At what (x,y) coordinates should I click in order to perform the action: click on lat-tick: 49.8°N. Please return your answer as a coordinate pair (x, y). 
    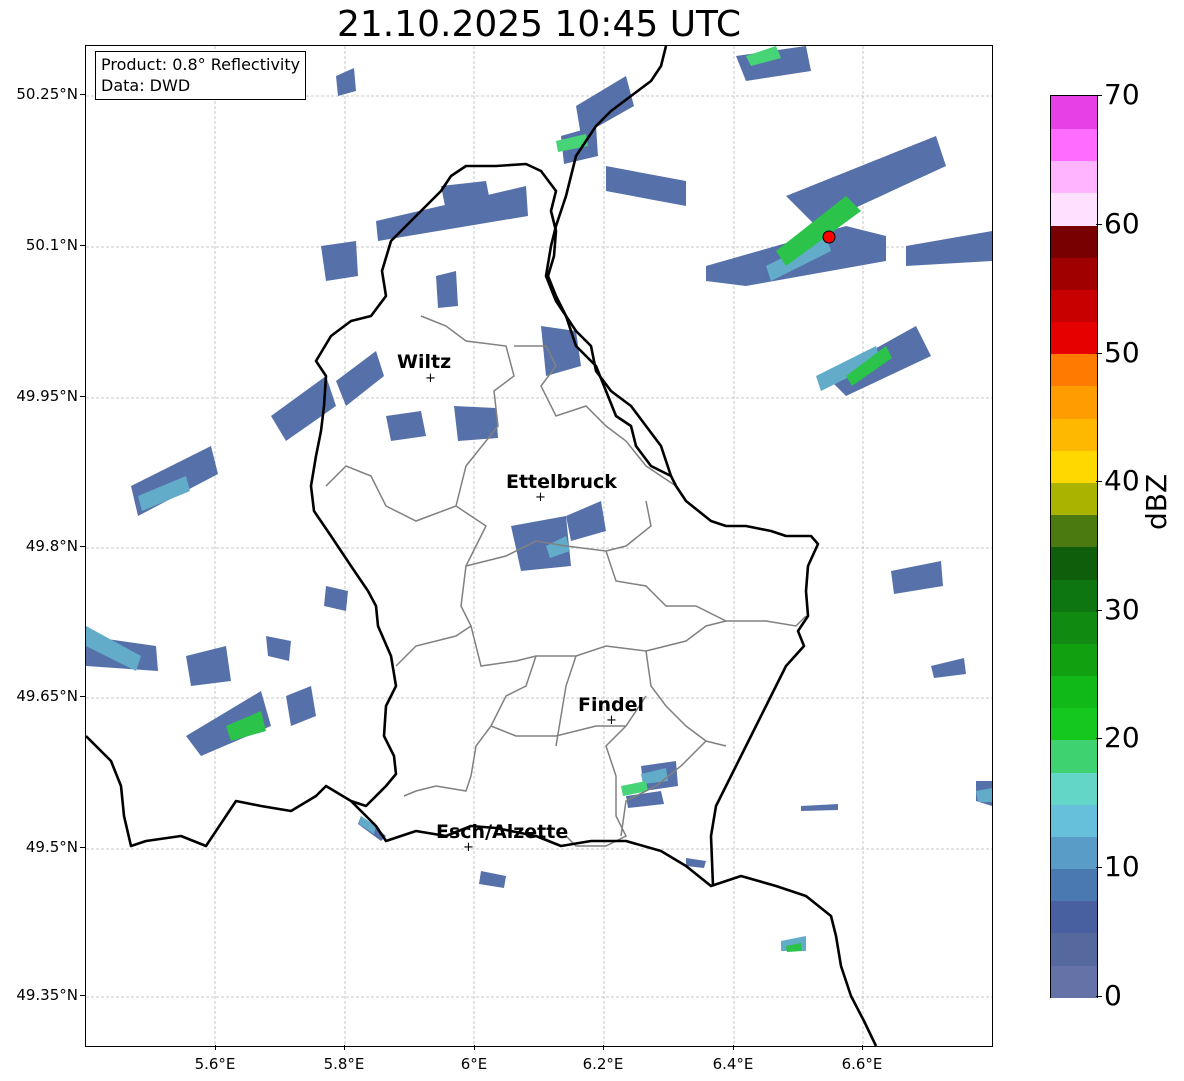
    Looking at the image, I should click on (46, 546).